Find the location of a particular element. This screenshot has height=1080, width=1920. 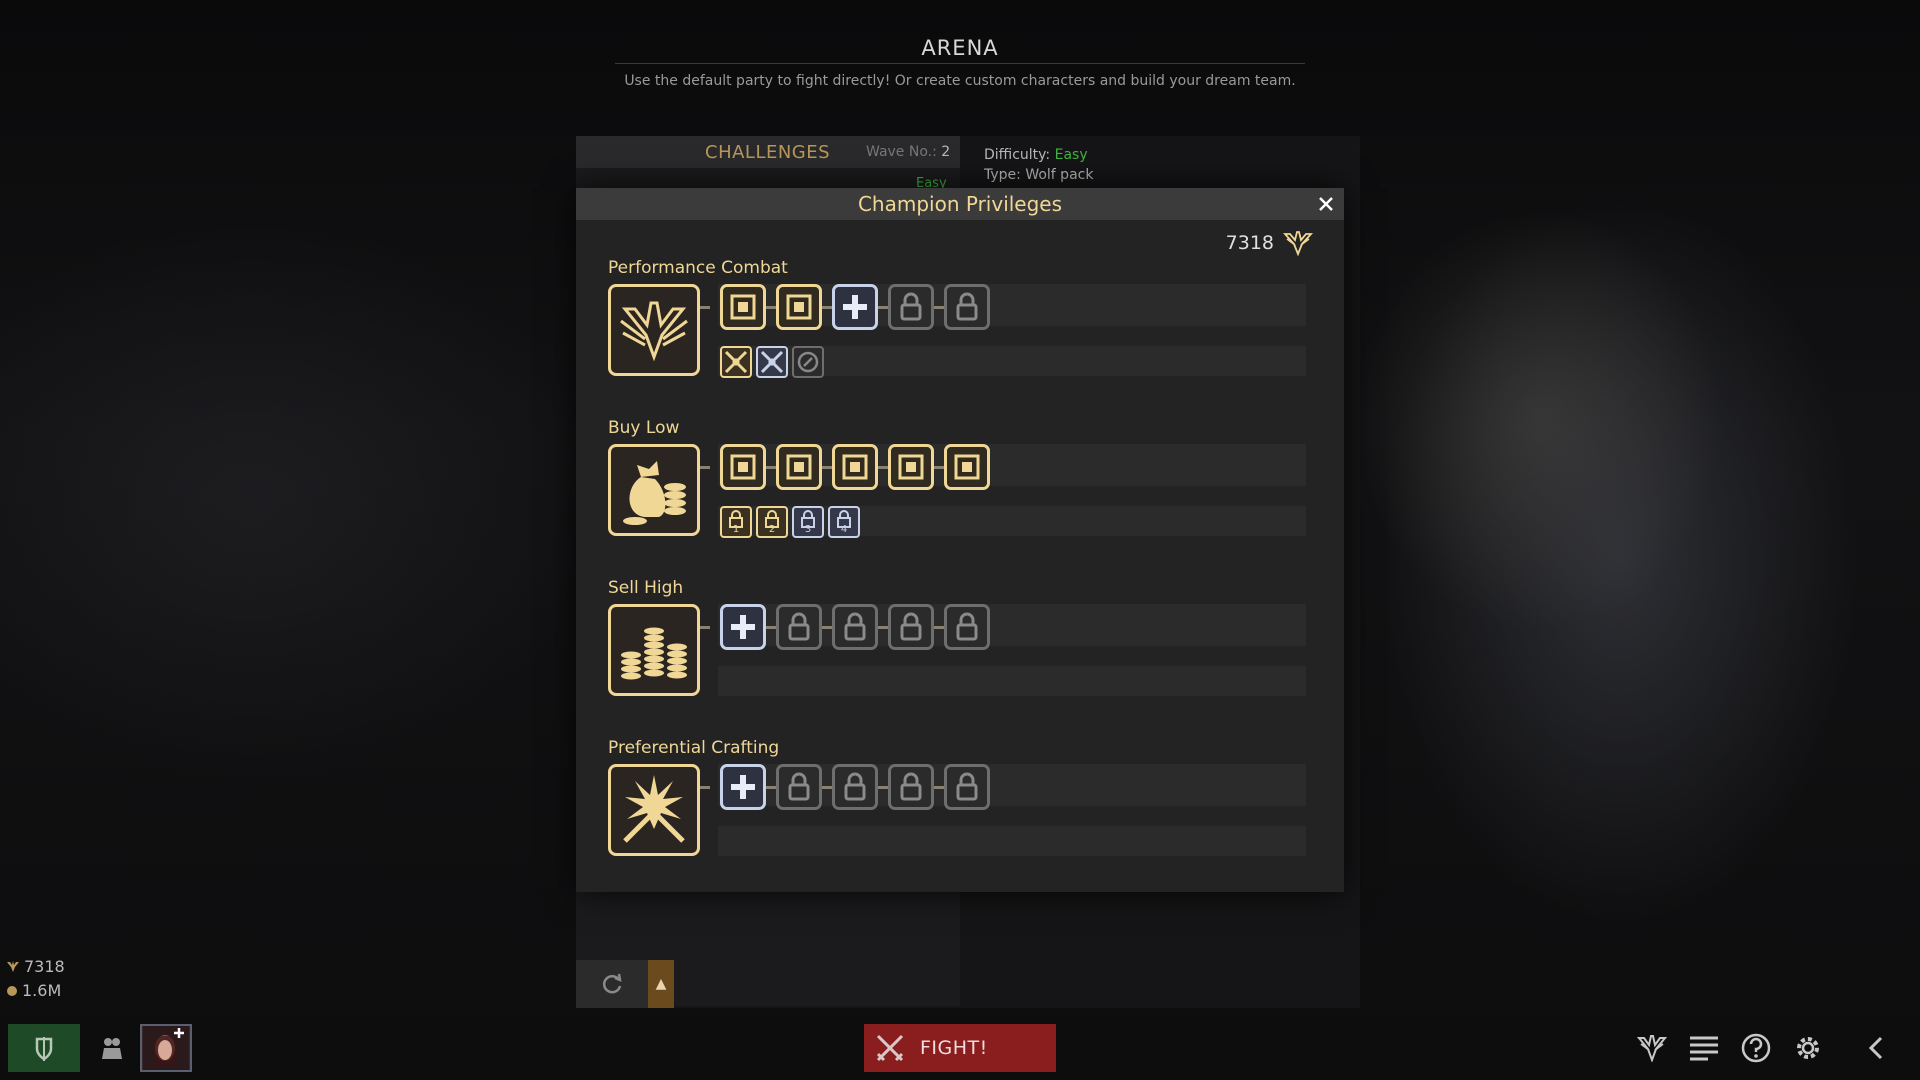

close-icon is located at coordinates (1326, 204).